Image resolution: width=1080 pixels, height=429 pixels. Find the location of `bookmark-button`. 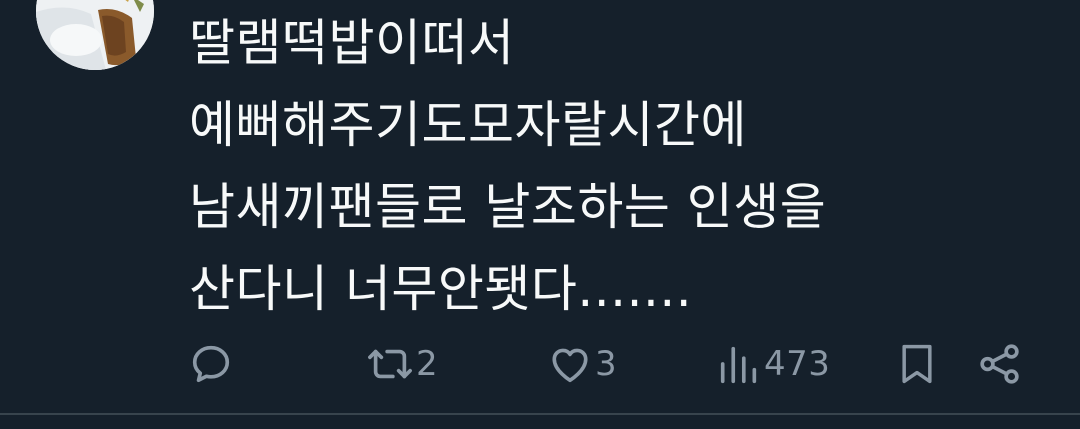

bookmark-button is located at coordinates (917, 364).